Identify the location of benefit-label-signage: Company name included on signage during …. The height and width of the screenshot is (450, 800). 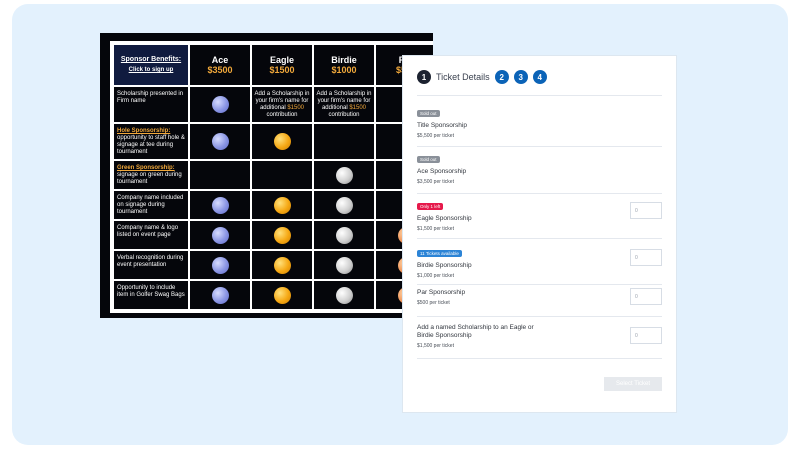
(151, 205).